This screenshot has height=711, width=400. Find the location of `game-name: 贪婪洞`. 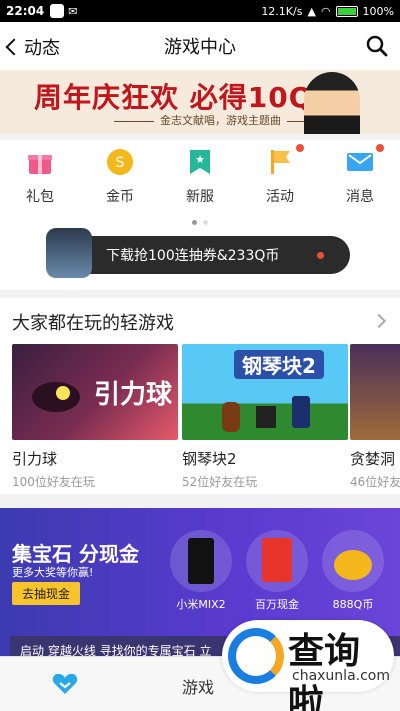

game-name: 贪婪洞 is located at coordinates (373, 459).